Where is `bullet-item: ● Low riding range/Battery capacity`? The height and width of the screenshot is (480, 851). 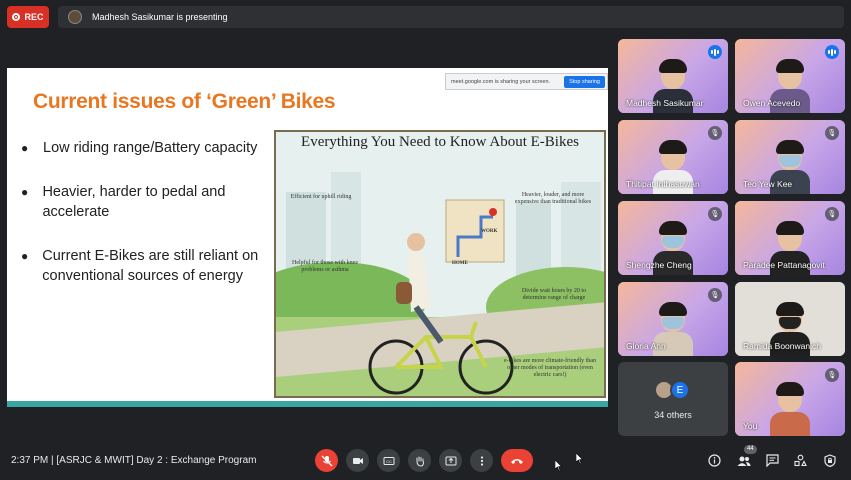
bullet-item: ● Low riding range/Battery capacity is located at coordinates (150, 148).